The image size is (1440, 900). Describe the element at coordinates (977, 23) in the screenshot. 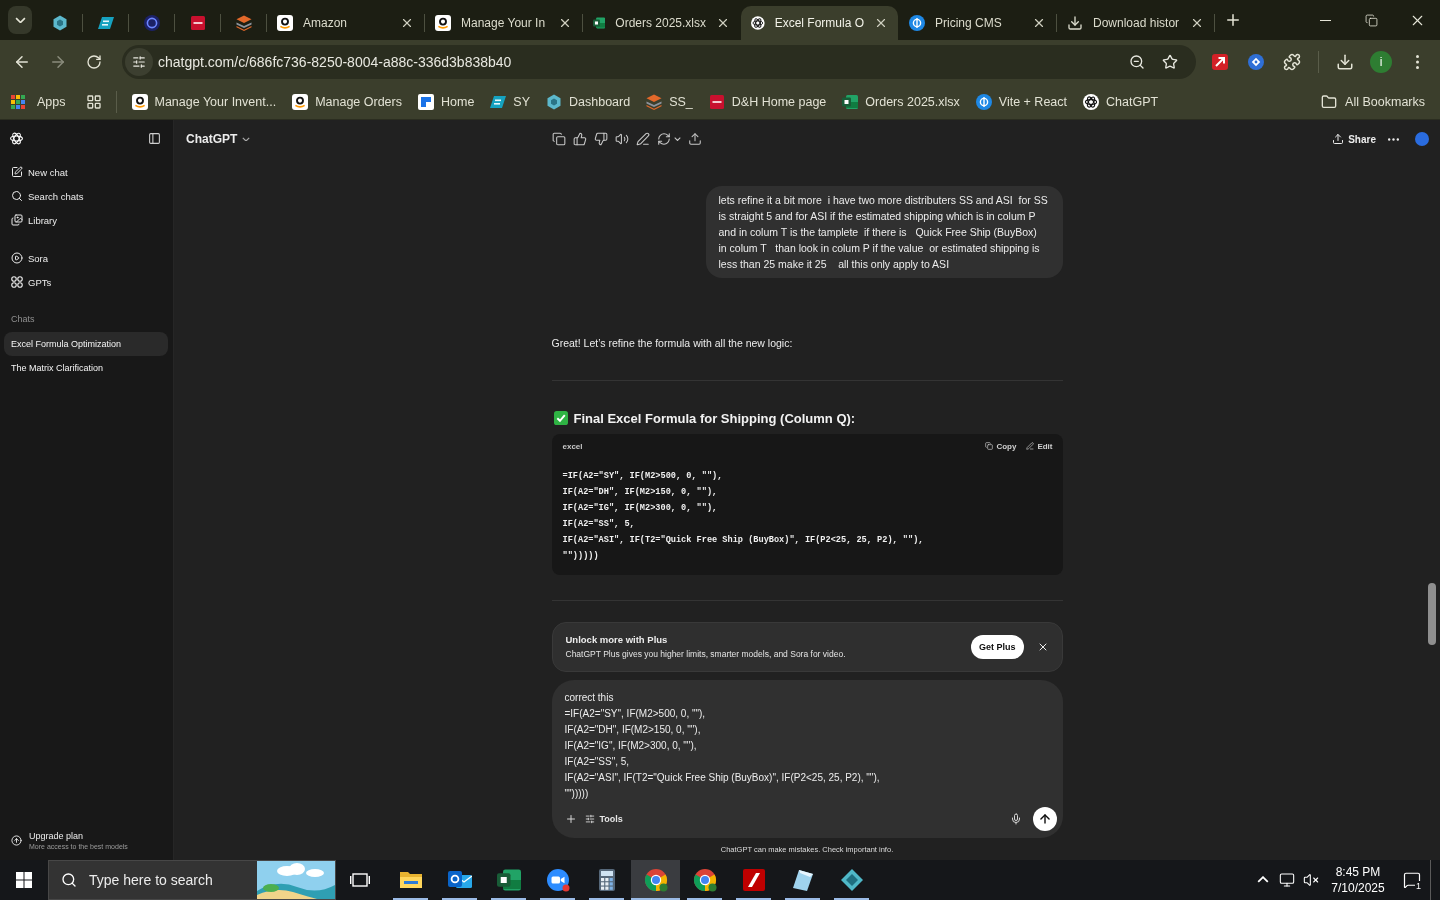

I see `browser-tab: Pricing CMS` at that location.